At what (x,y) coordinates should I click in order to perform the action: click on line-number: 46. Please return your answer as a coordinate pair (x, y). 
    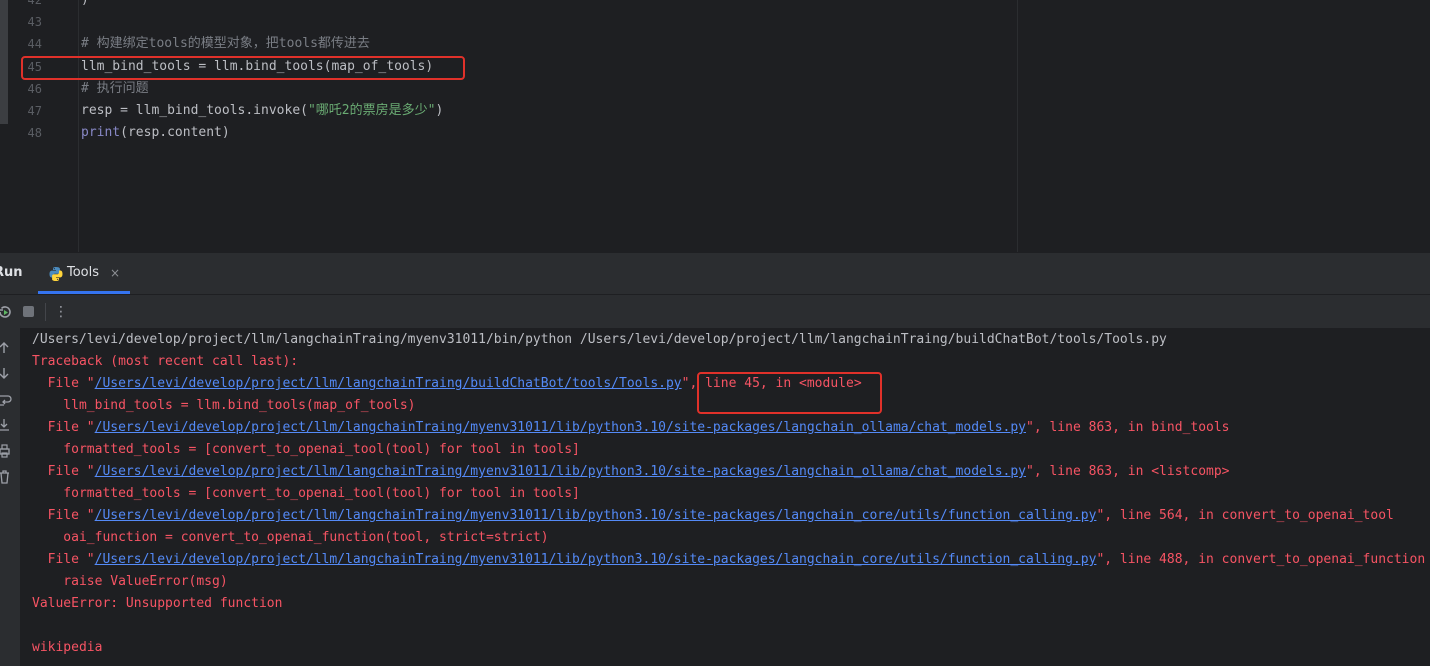
    Looking at the image, I should click on (34, 89).